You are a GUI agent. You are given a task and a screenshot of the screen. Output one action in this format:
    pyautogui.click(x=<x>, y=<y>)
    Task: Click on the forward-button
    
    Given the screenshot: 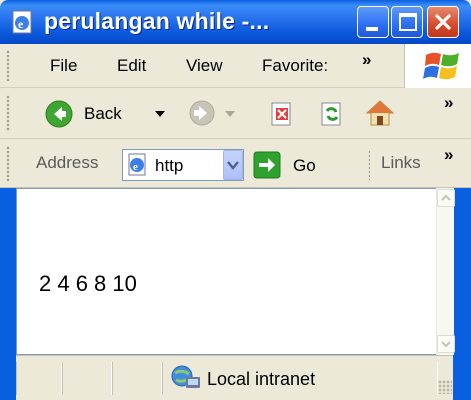 What is the action you would take?
    pyautogui.click(x=213, y=114)
    